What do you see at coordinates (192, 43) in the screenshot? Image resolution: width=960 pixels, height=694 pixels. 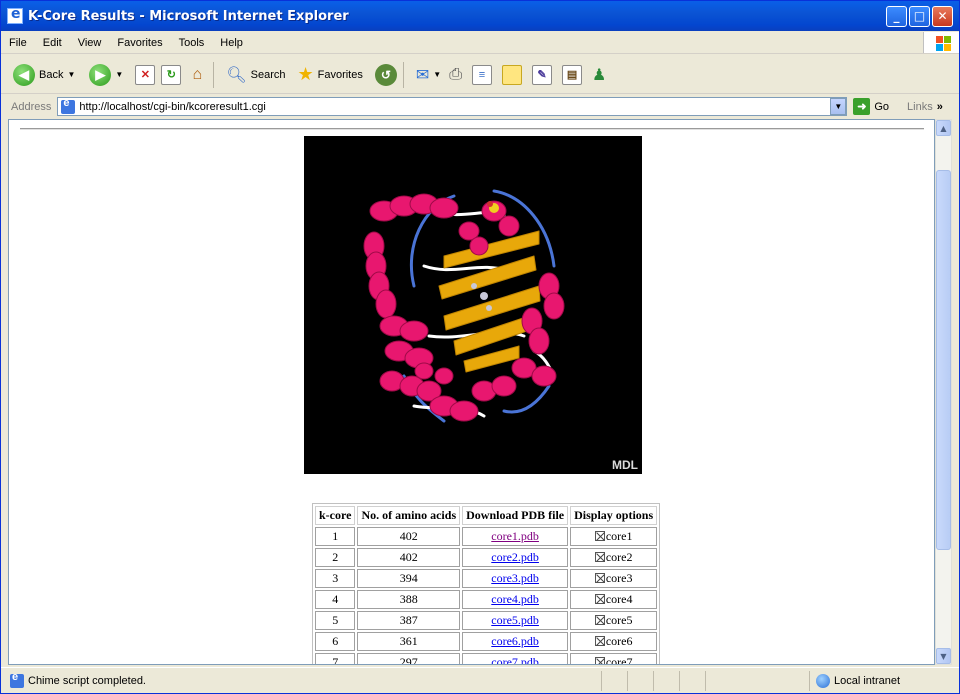 I see `menu-tools: Tools` at bounding box center [192, 43].